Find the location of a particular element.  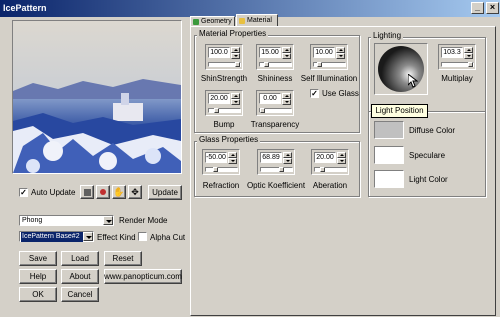

transparency-spinner: 0.00 is located at coordinates (275, 103).